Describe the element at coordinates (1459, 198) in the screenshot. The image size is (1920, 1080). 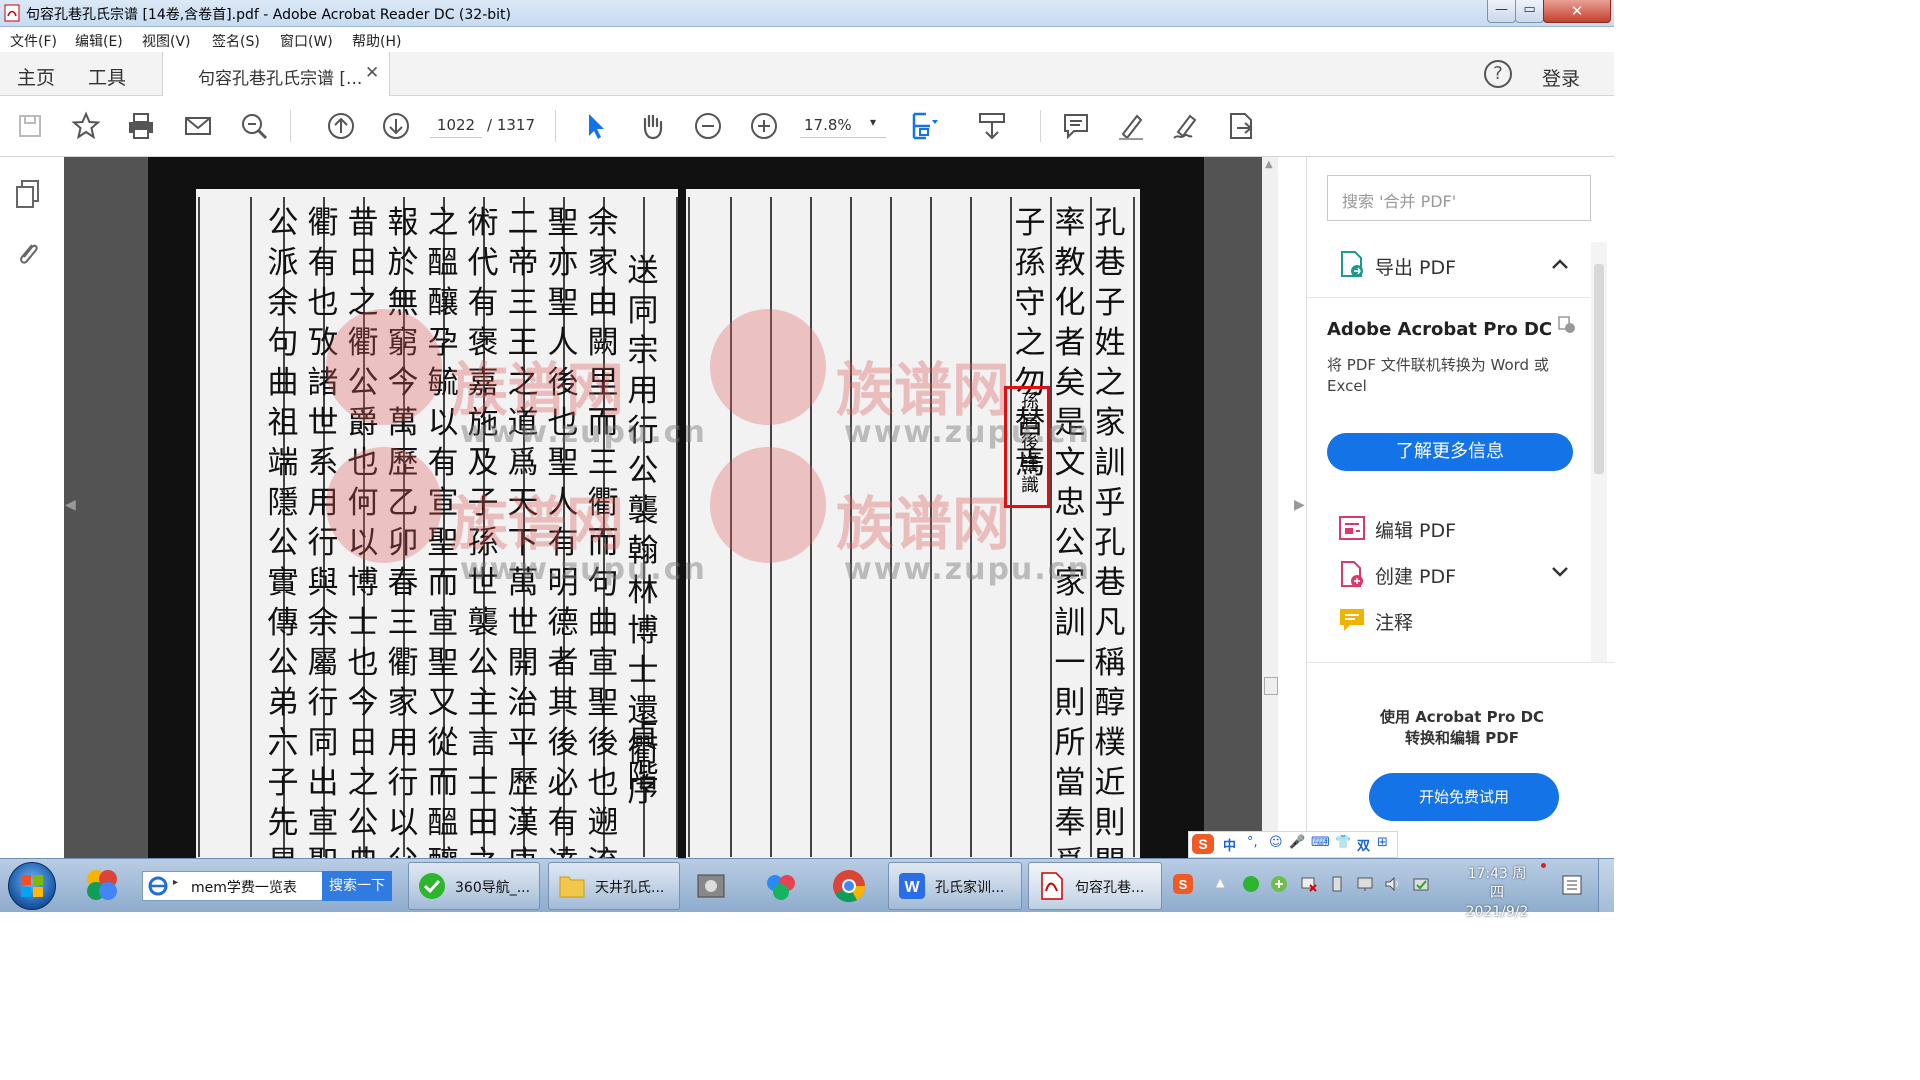
I see `tool-search-input: 搜索 '合并 PDF'` at that location.